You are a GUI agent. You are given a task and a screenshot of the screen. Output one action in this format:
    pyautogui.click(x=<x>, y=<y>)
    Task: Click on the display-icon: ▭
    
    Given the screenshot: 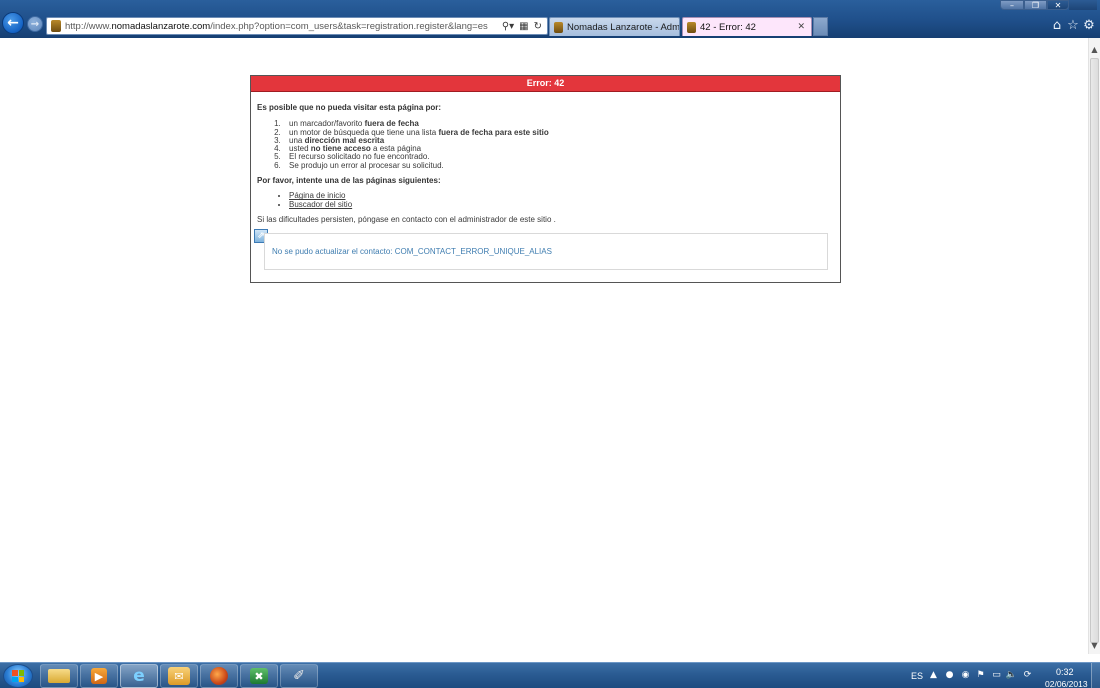 What is the action you would take?
    pyautogui.click(x=996, y=675)
    